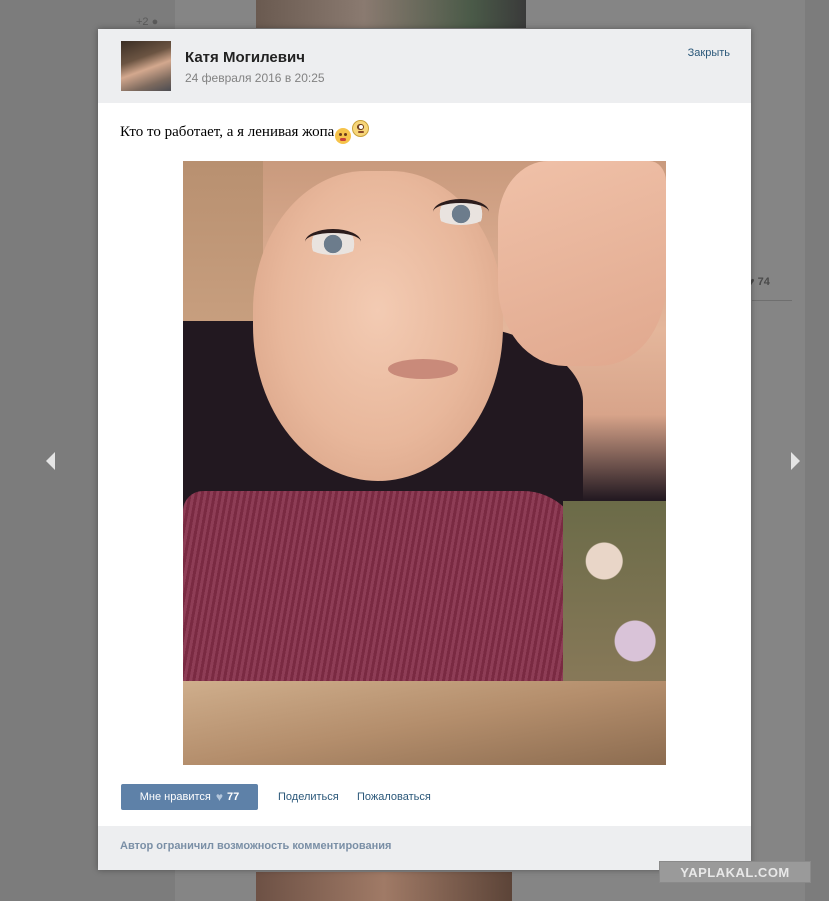  What do you see at coordinates (361, 129) in the screenshot?
I see `flushed-face-emoji-icon` at bounding box center [361, 129].